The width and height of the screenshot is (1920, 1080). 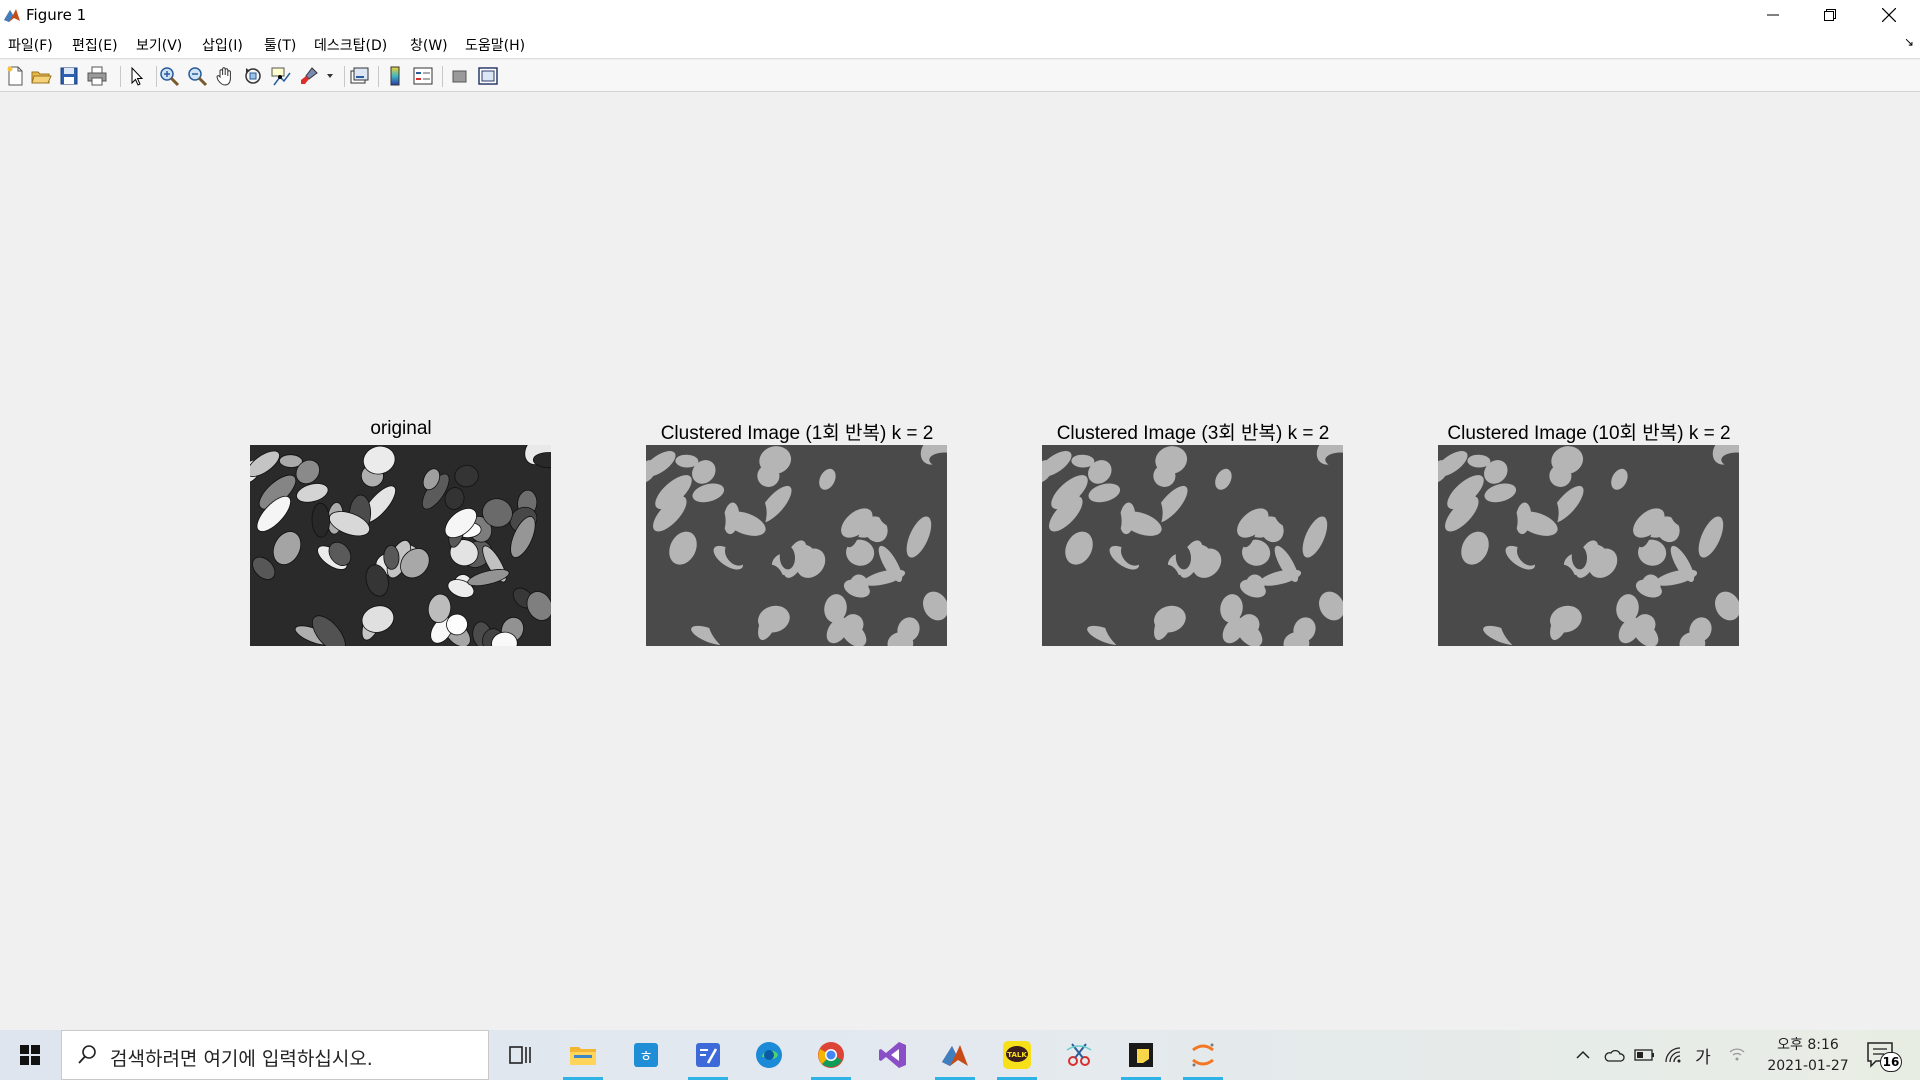 I want to click on show-plot-tools-icon, so click(x=488, y=76).